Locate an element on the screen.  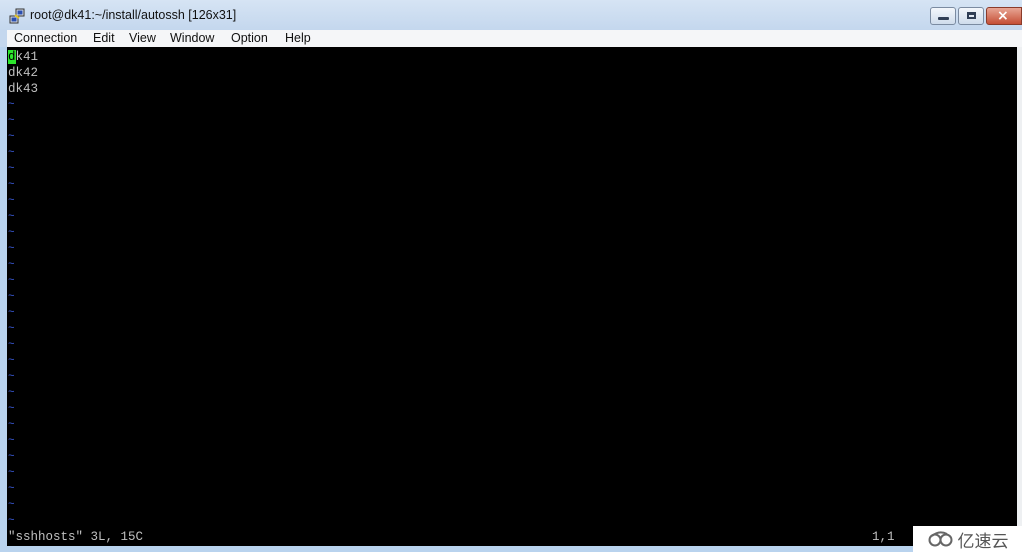
minimize-button is located at coordinates (943, 16).